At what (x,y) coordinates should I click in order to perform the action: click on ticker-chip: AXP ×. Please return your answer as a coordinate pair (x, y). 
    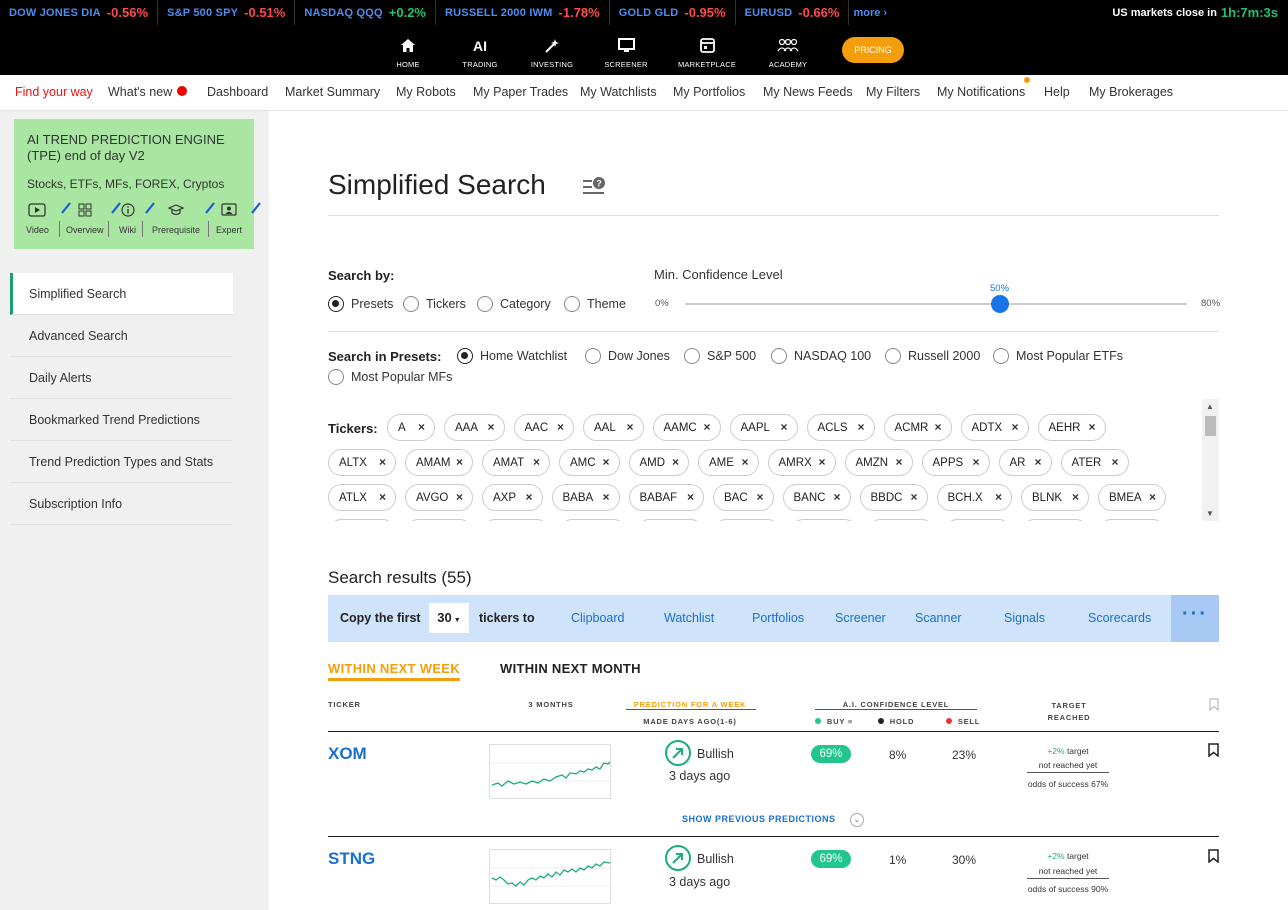
    Looking at the image, I should click on (512, 497).